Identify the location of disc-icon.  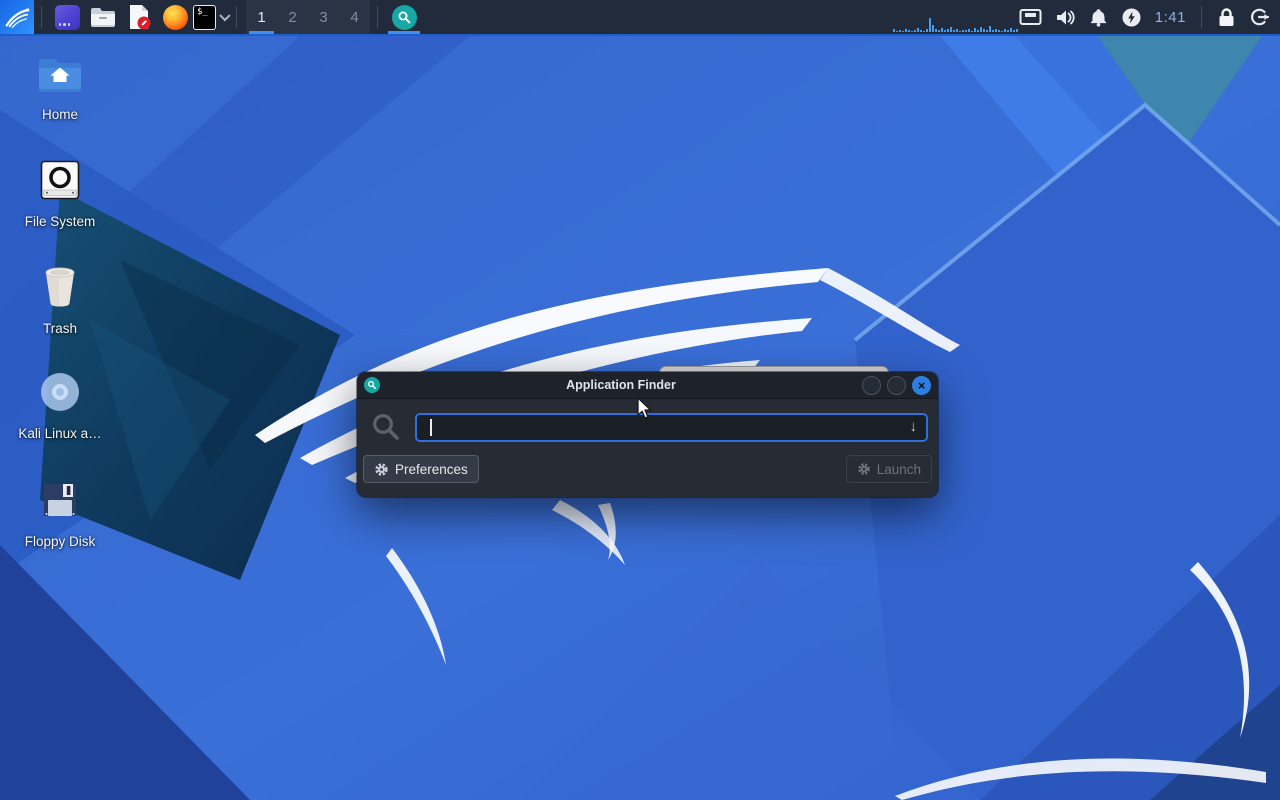
(60, 392).